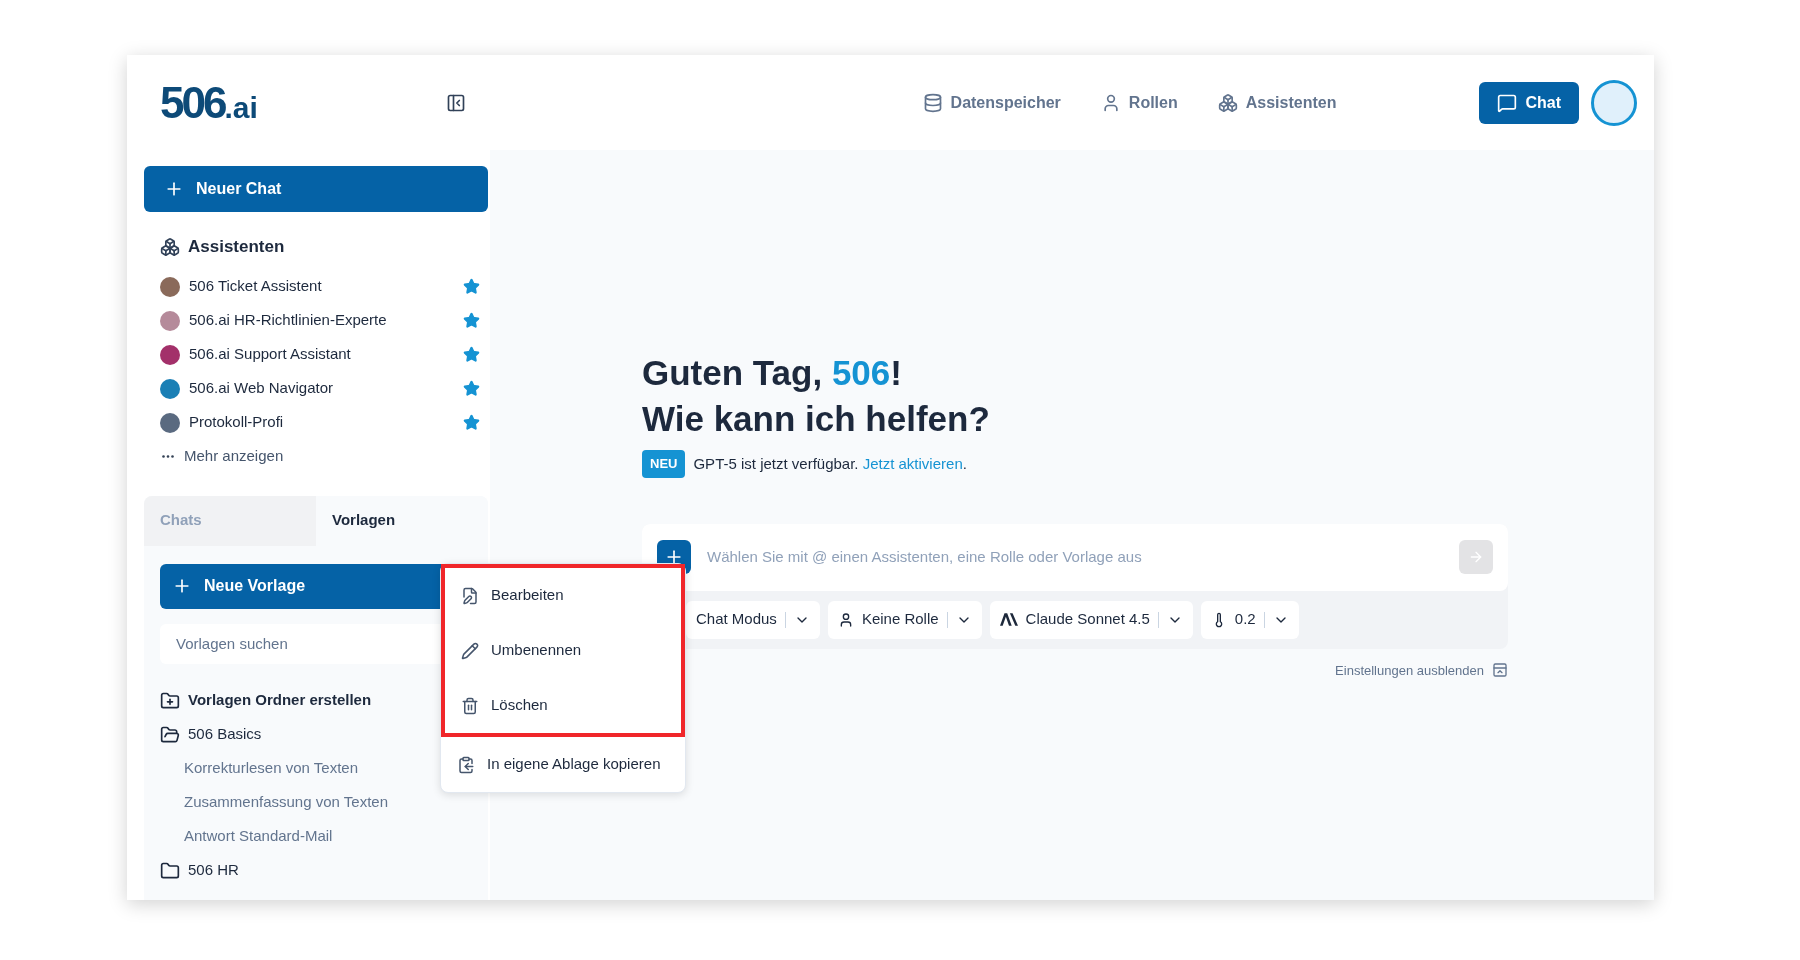 Image resolution: width=1800 pixels, height=960 pixels. Describe the element at coordinates (904, 619) in the screenshot. I see `setting-dropdown: Keine Rolle` at that location.